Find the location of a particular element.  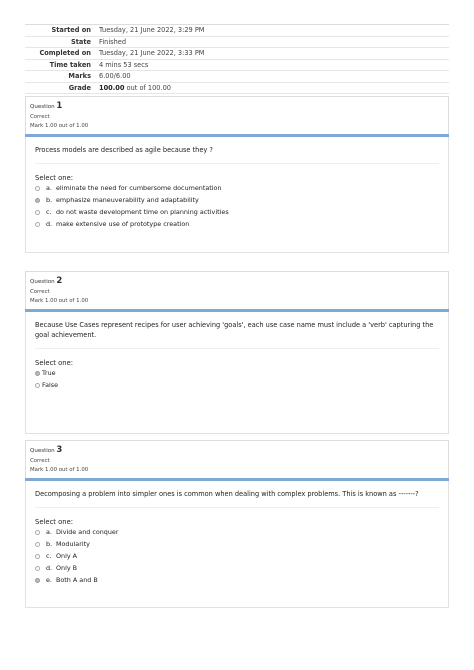

summary-row-state: State Finished is located at coordinates (237, 41).